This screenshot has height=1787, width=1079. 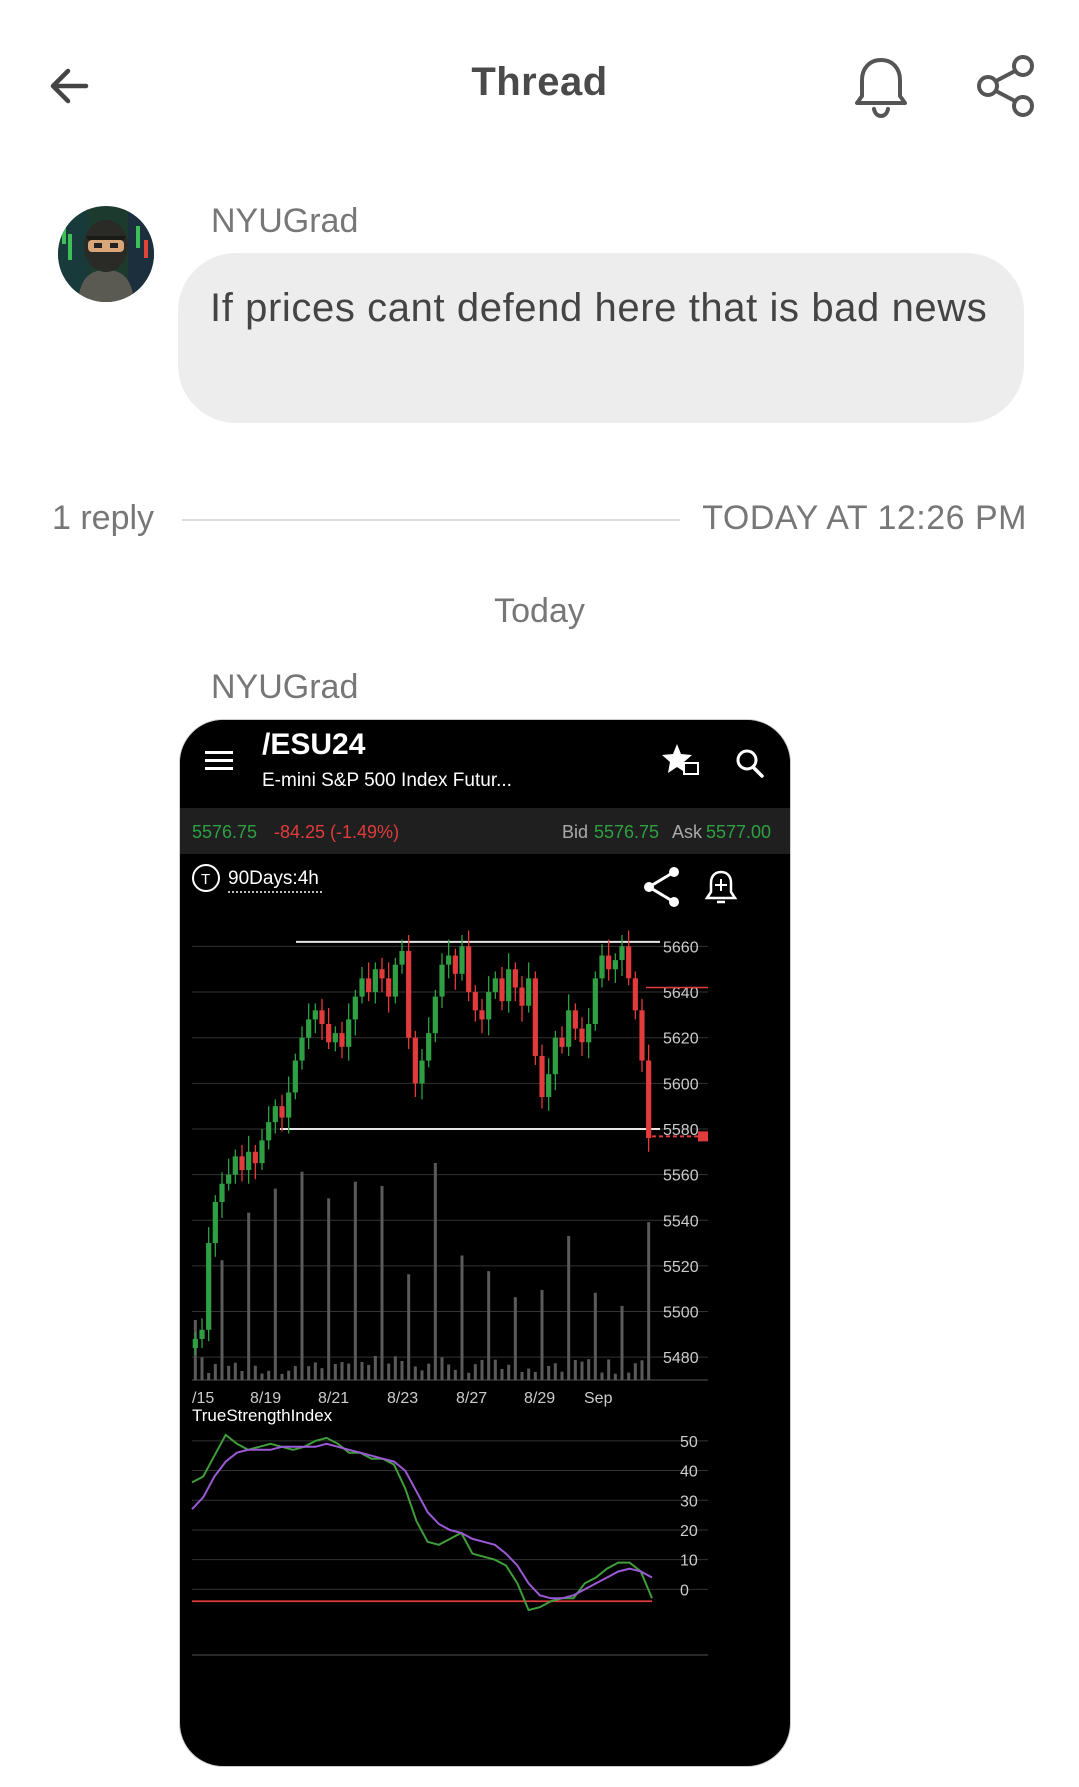 What do you see at coordinates (539, 519) in the screenshot?
I see `reply-summary: 1 reply TODAY AT 12:26 PM` at bounding box center [539, 519].